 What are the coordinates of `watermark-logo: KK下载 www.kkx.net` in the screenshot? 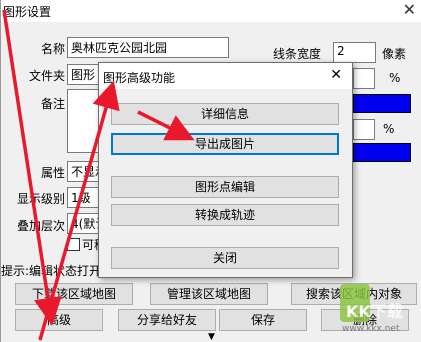 It's located at (380, 310).